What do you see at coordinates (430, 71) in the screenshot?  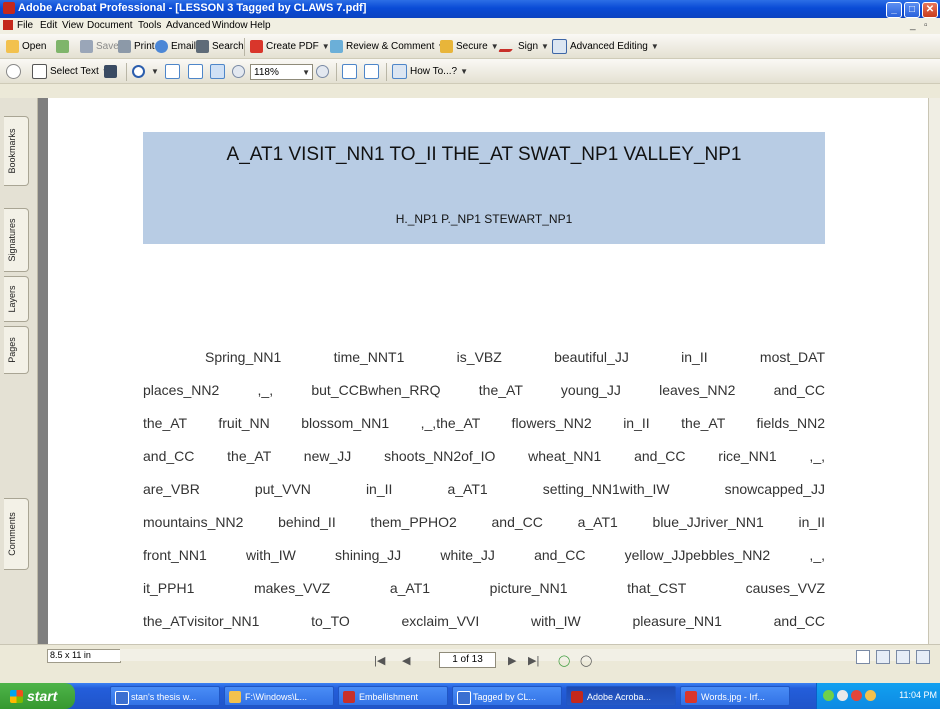 I see `how-to-button: How To...? ▼` at bounding box center [430, 71].